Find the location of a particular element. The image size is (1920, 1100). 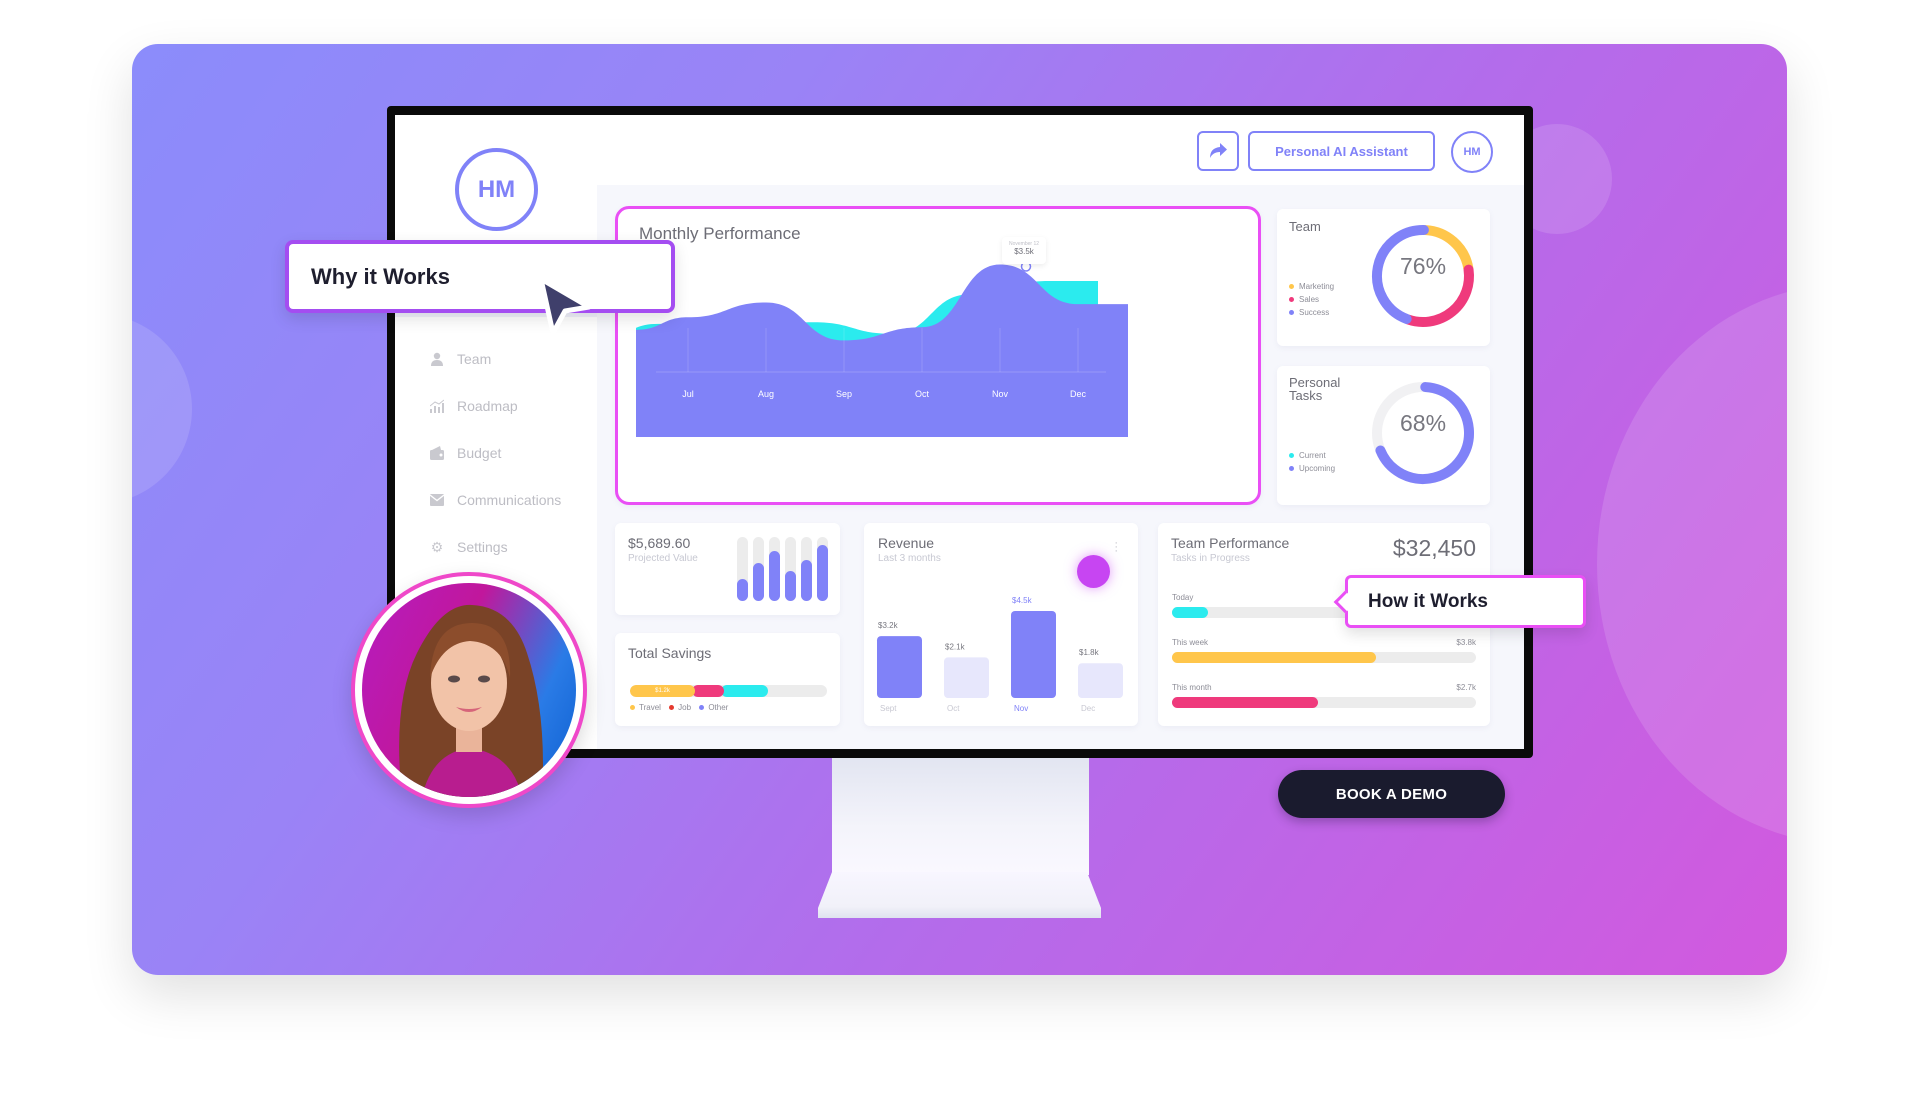

sidebar-item-communications: Communications is located at coordinates (496, 500).